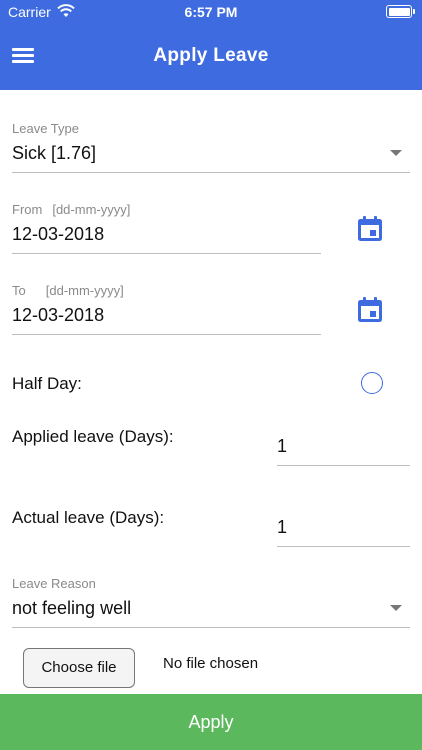  I want to click on apply-button: Apply, so click(211, 722).